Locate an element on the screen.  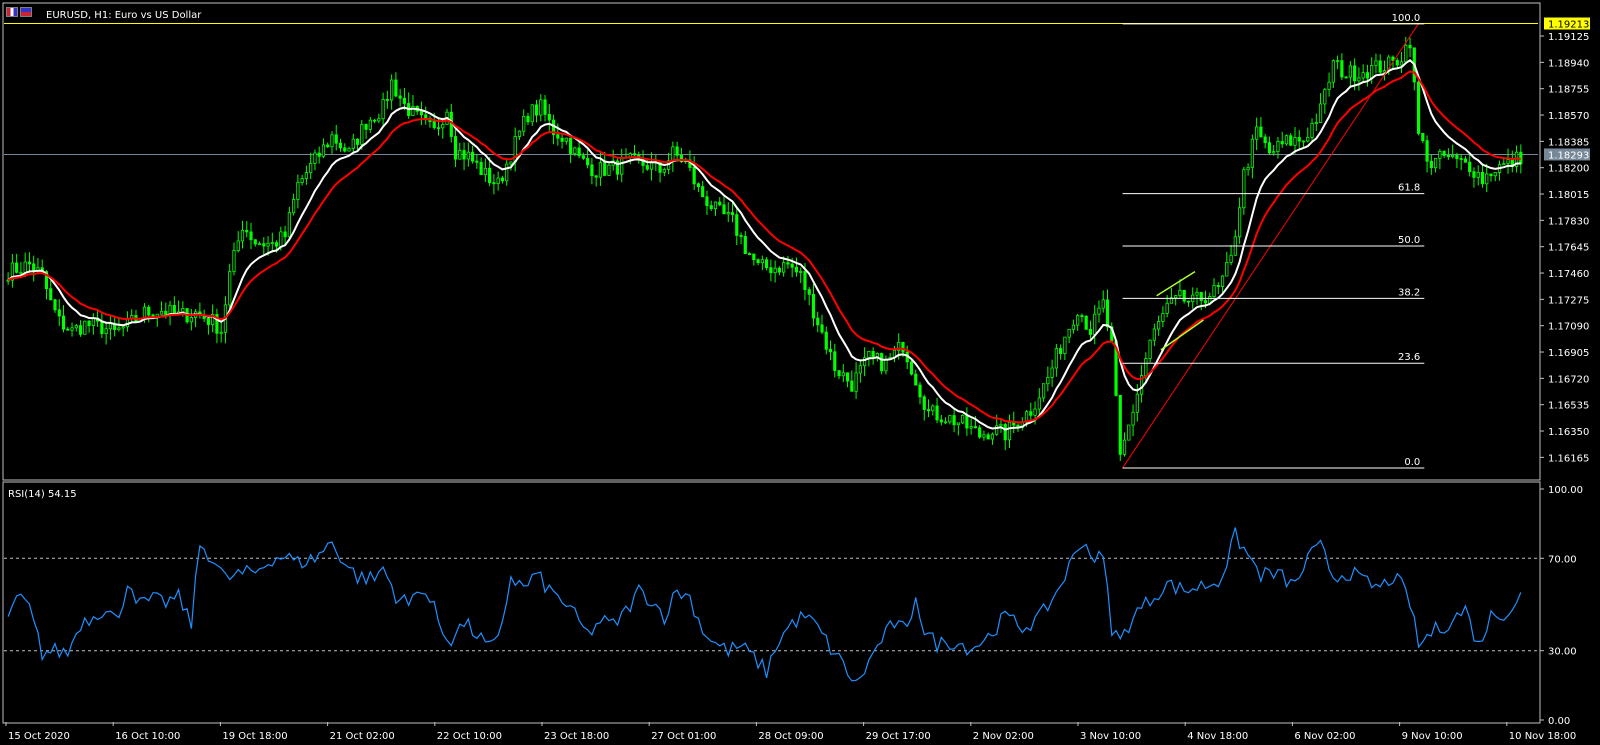
y-tick-label: 1.17090 is located at coordinates (1568, 327).